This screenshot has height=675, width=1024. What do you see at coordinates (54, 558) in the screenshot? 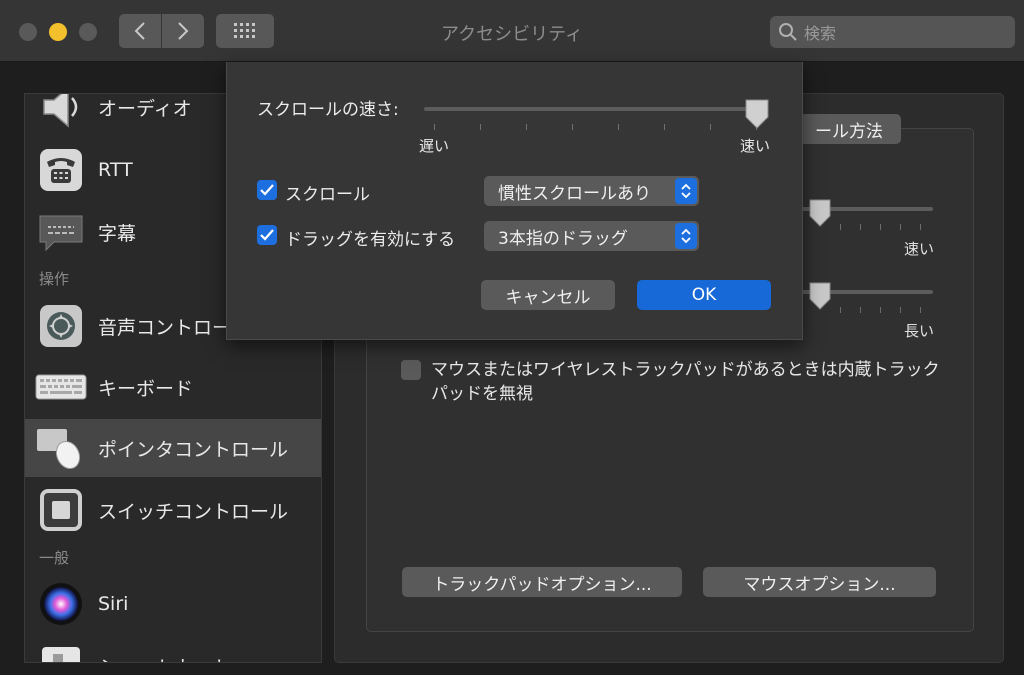
I see `section-header-general: 一般` at bounding box center [54, 558].